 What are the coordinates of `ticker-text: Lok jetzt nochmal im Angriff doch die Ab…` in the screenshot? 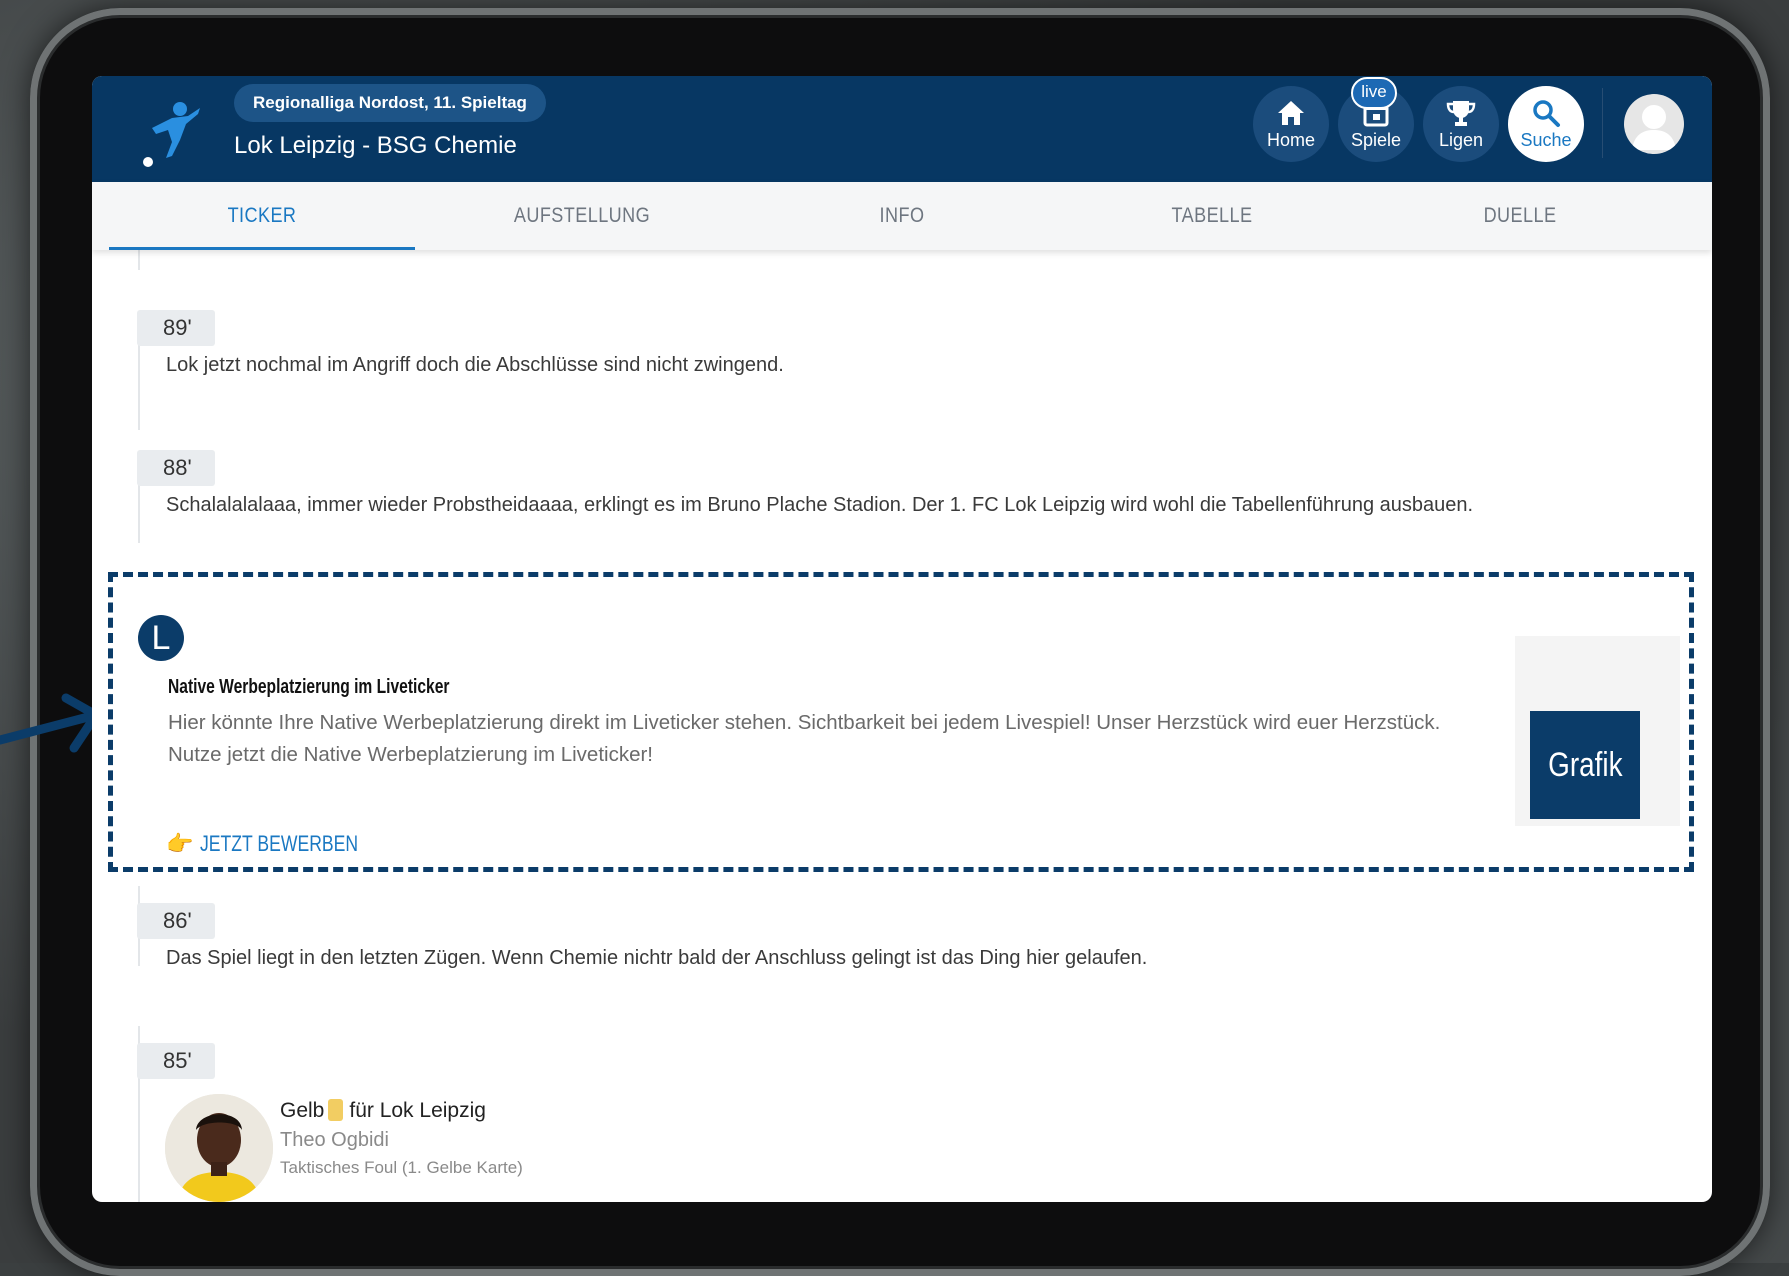 It's located at (475, 365).